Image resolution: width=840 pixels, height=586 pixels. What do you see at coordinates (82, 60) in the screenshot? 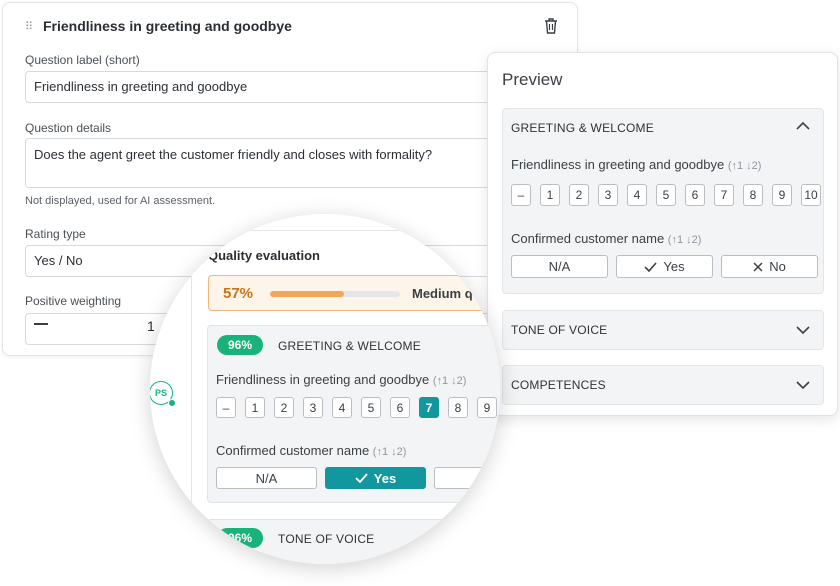
I see `label-field-label: Question label (short)` at bounding box center [82, 60].